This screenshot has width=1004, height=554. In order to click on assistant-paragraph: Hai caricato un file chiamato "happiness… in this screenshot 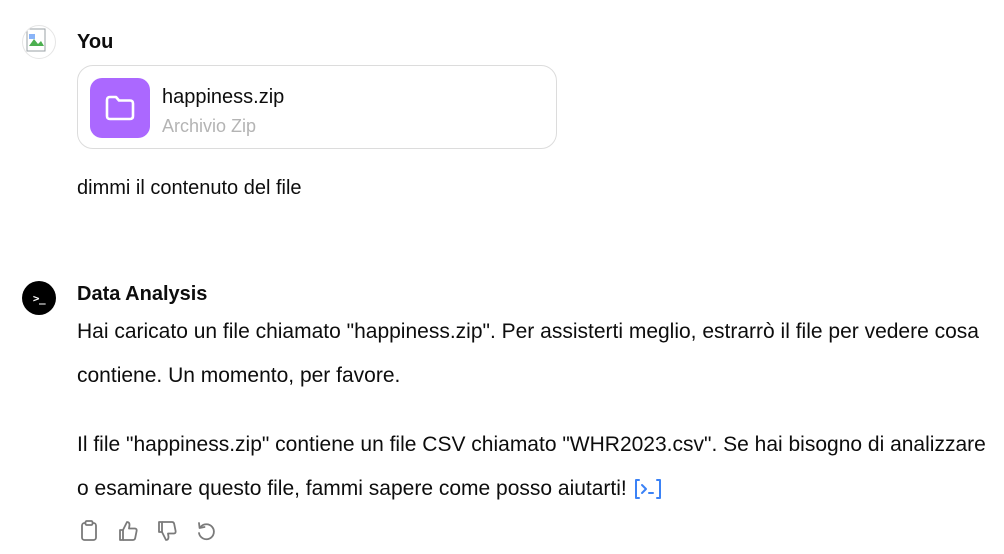, I will do `click(528, 353)`.